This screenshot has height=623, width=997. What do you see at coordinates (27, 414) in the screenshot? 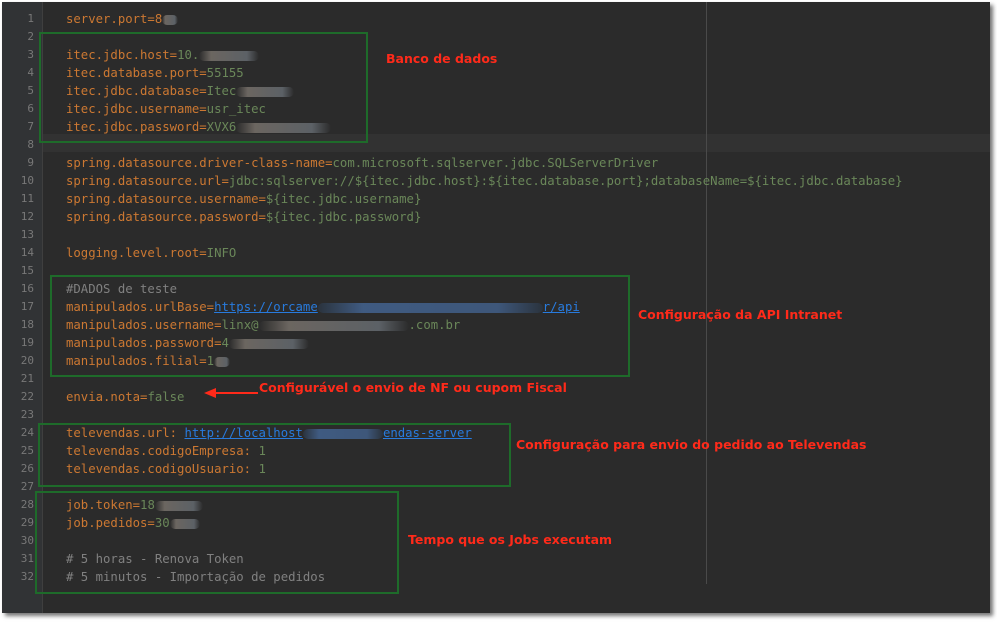
I see `line-number: 23` at bounding box center [27, 414].